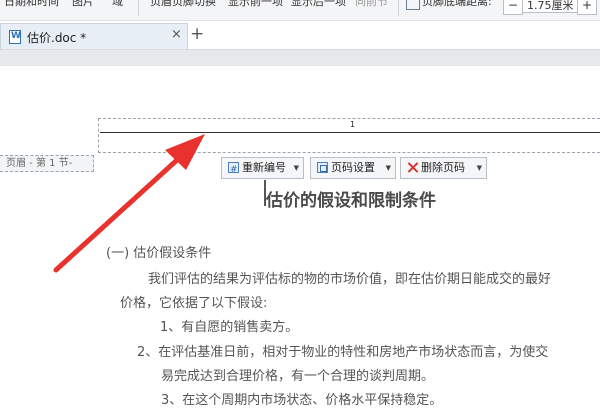 This screenshot has height=408, width=600. What do you see at coordinates (176, 34) in the screenshot?
I see `close-icon: ×` at bounding box center [176, 34].